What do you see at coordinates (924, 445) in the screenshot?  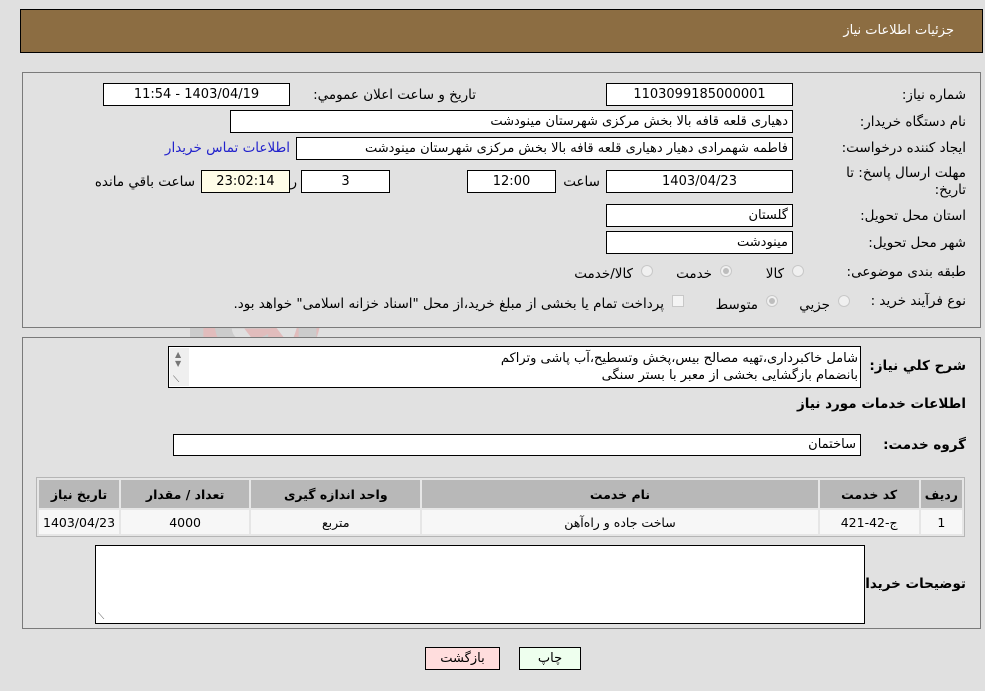 I see `service-group-label: گروه خدمت:` at bounding box center [924, 445].